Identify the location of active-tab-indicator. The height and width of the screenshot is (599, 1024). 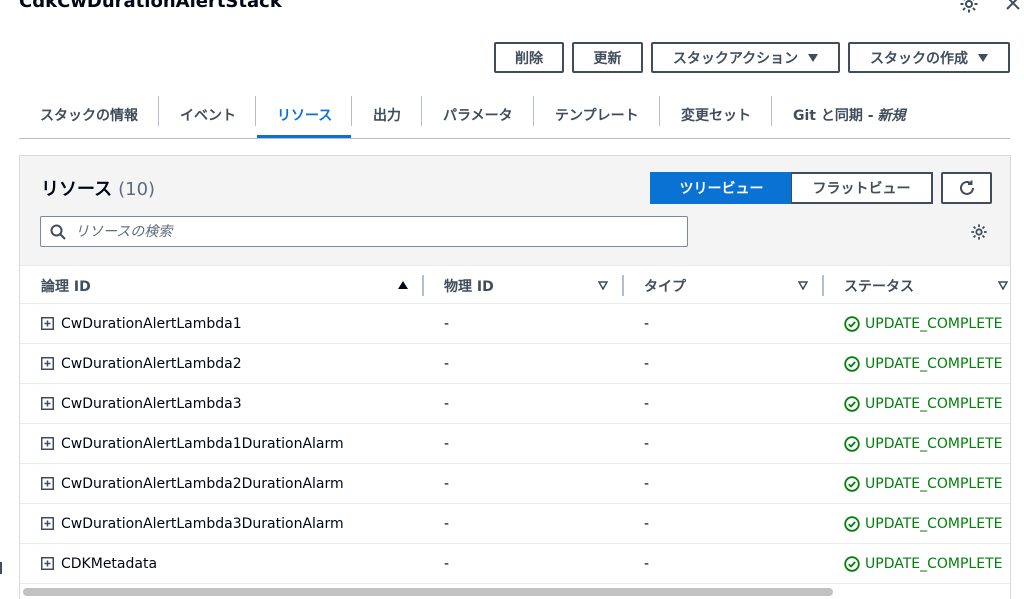
(304, 136).